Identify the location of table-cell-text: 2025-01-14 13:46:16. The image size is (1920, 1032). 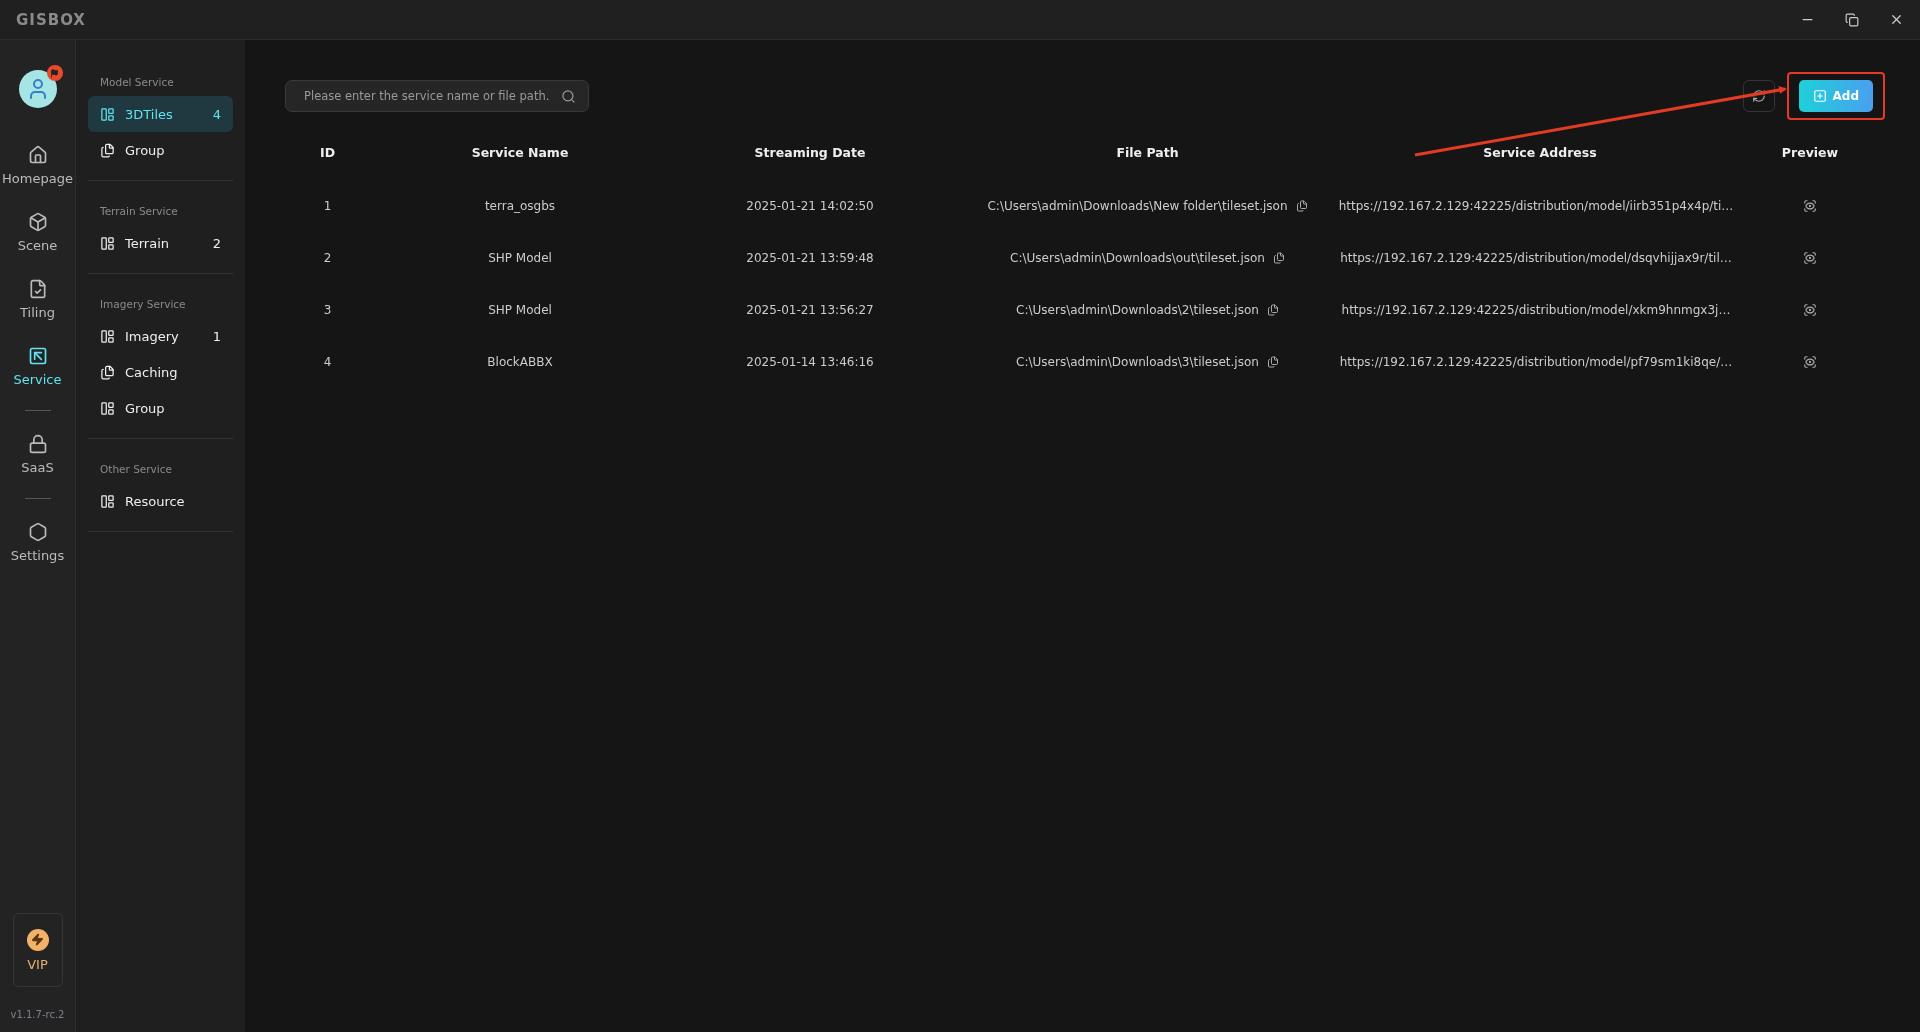
(810, 362).